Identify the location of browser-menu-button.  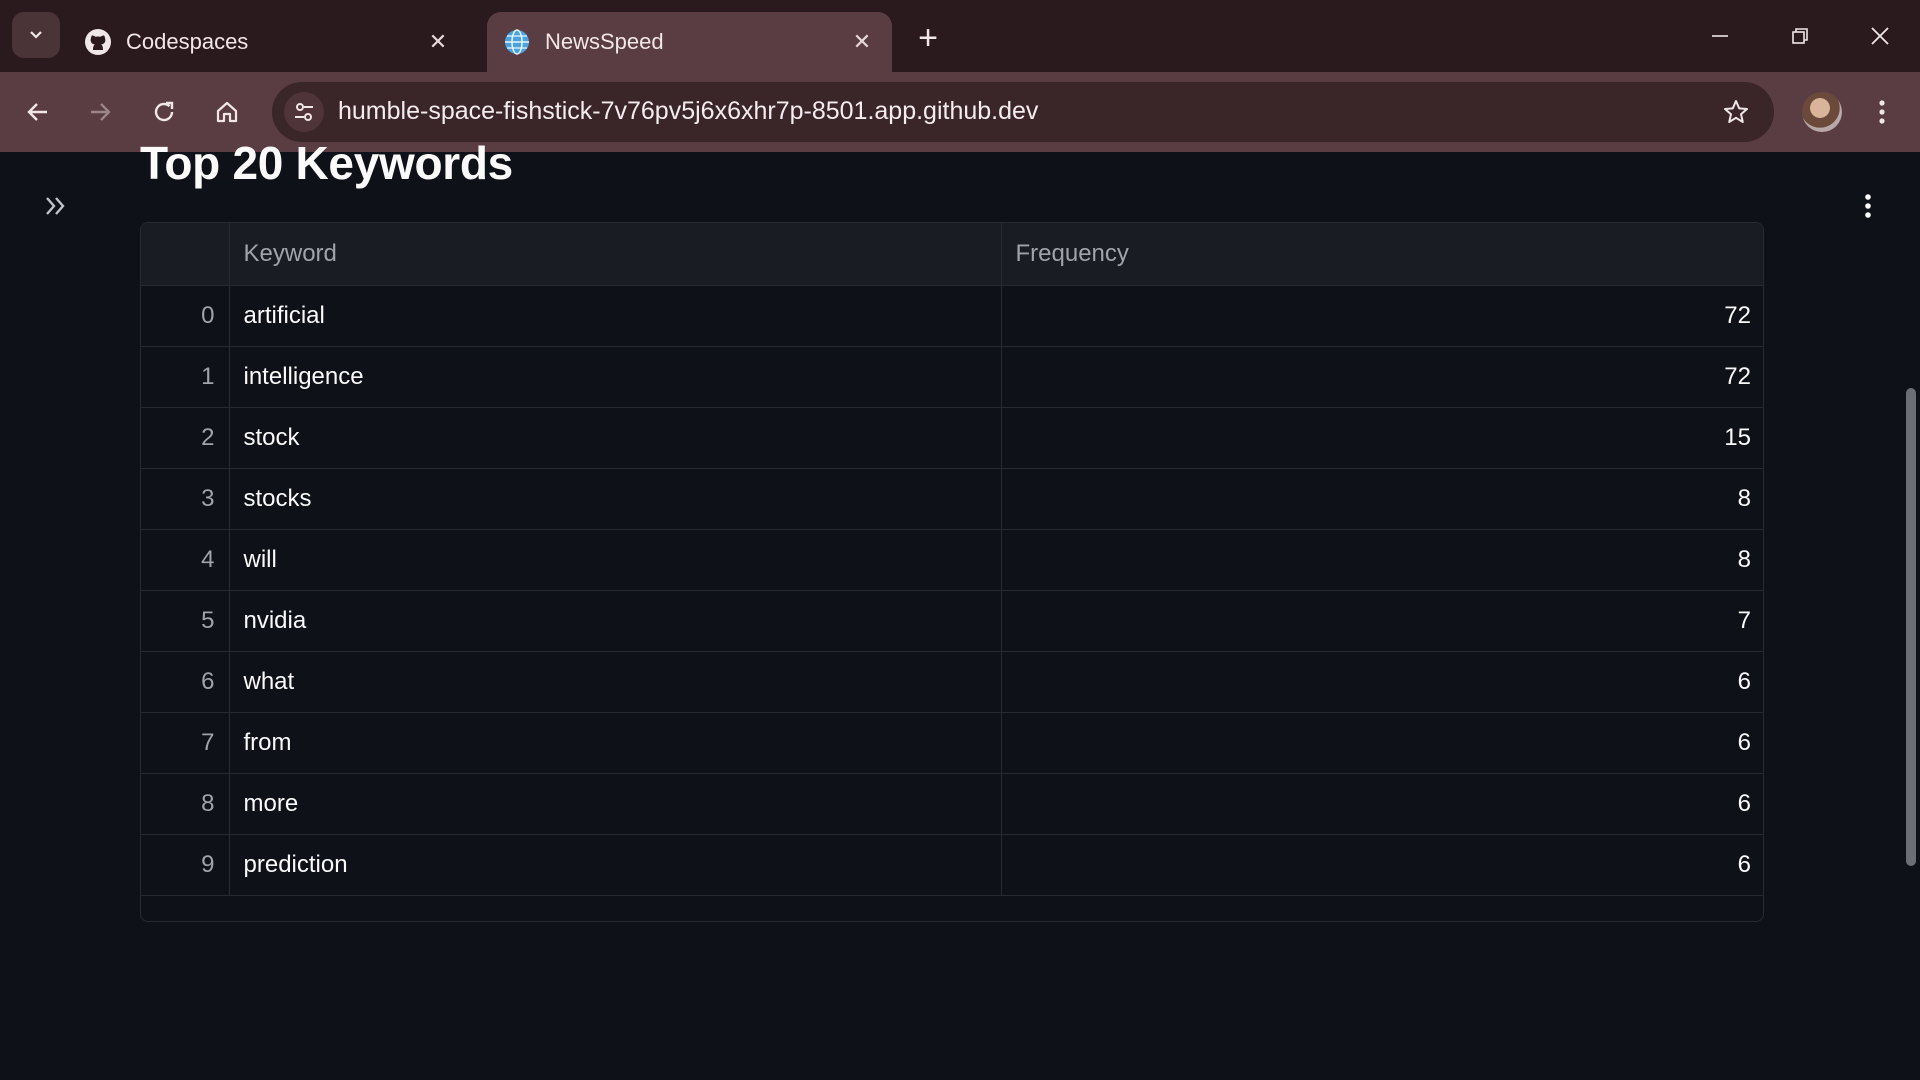
(1882, 112).